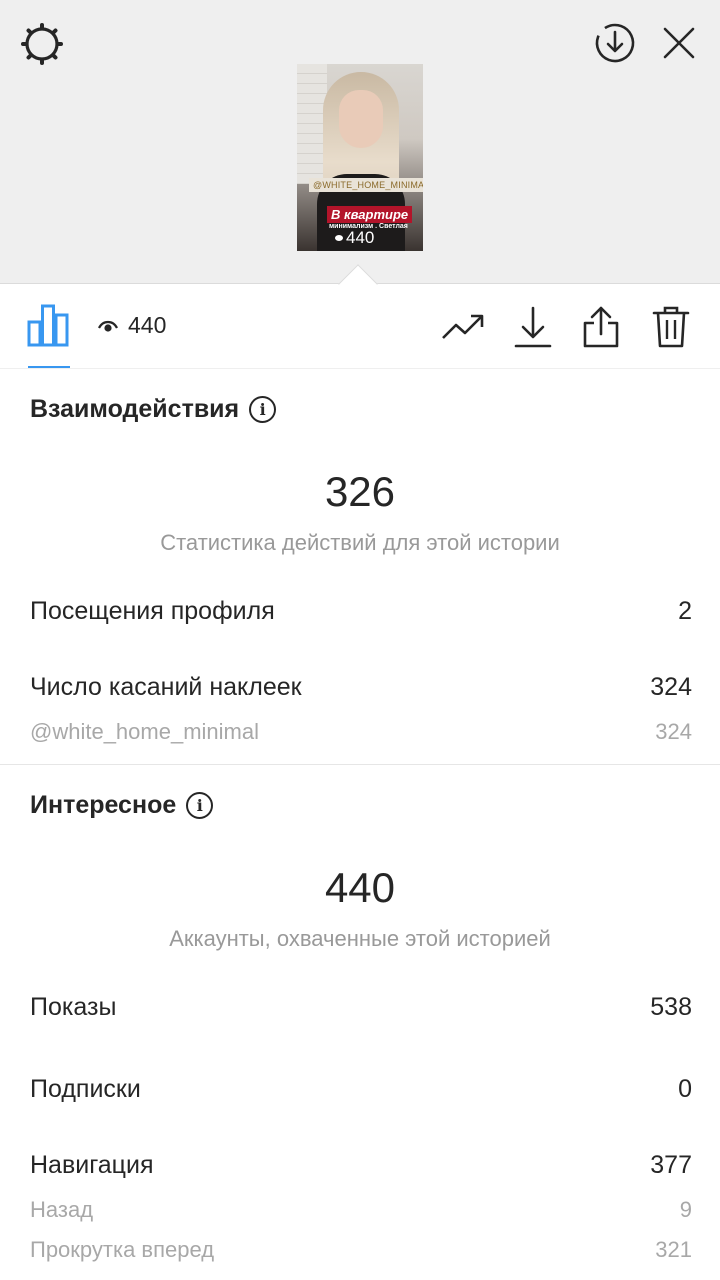  What do you see at coordinates (361, 1007) in the screenshot?
I see `stat-row-impressions: Показы 538` at bounding box center [361, 1007].